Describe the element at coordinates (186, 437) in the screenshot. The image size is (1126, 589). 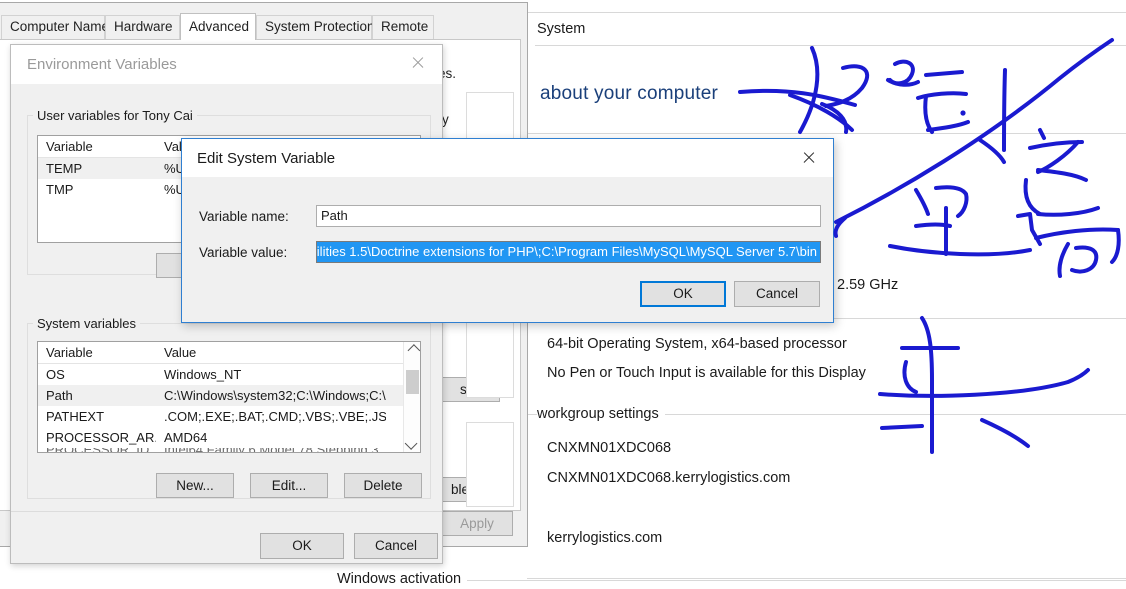
I see `system-var-value: AMD64` at that location.